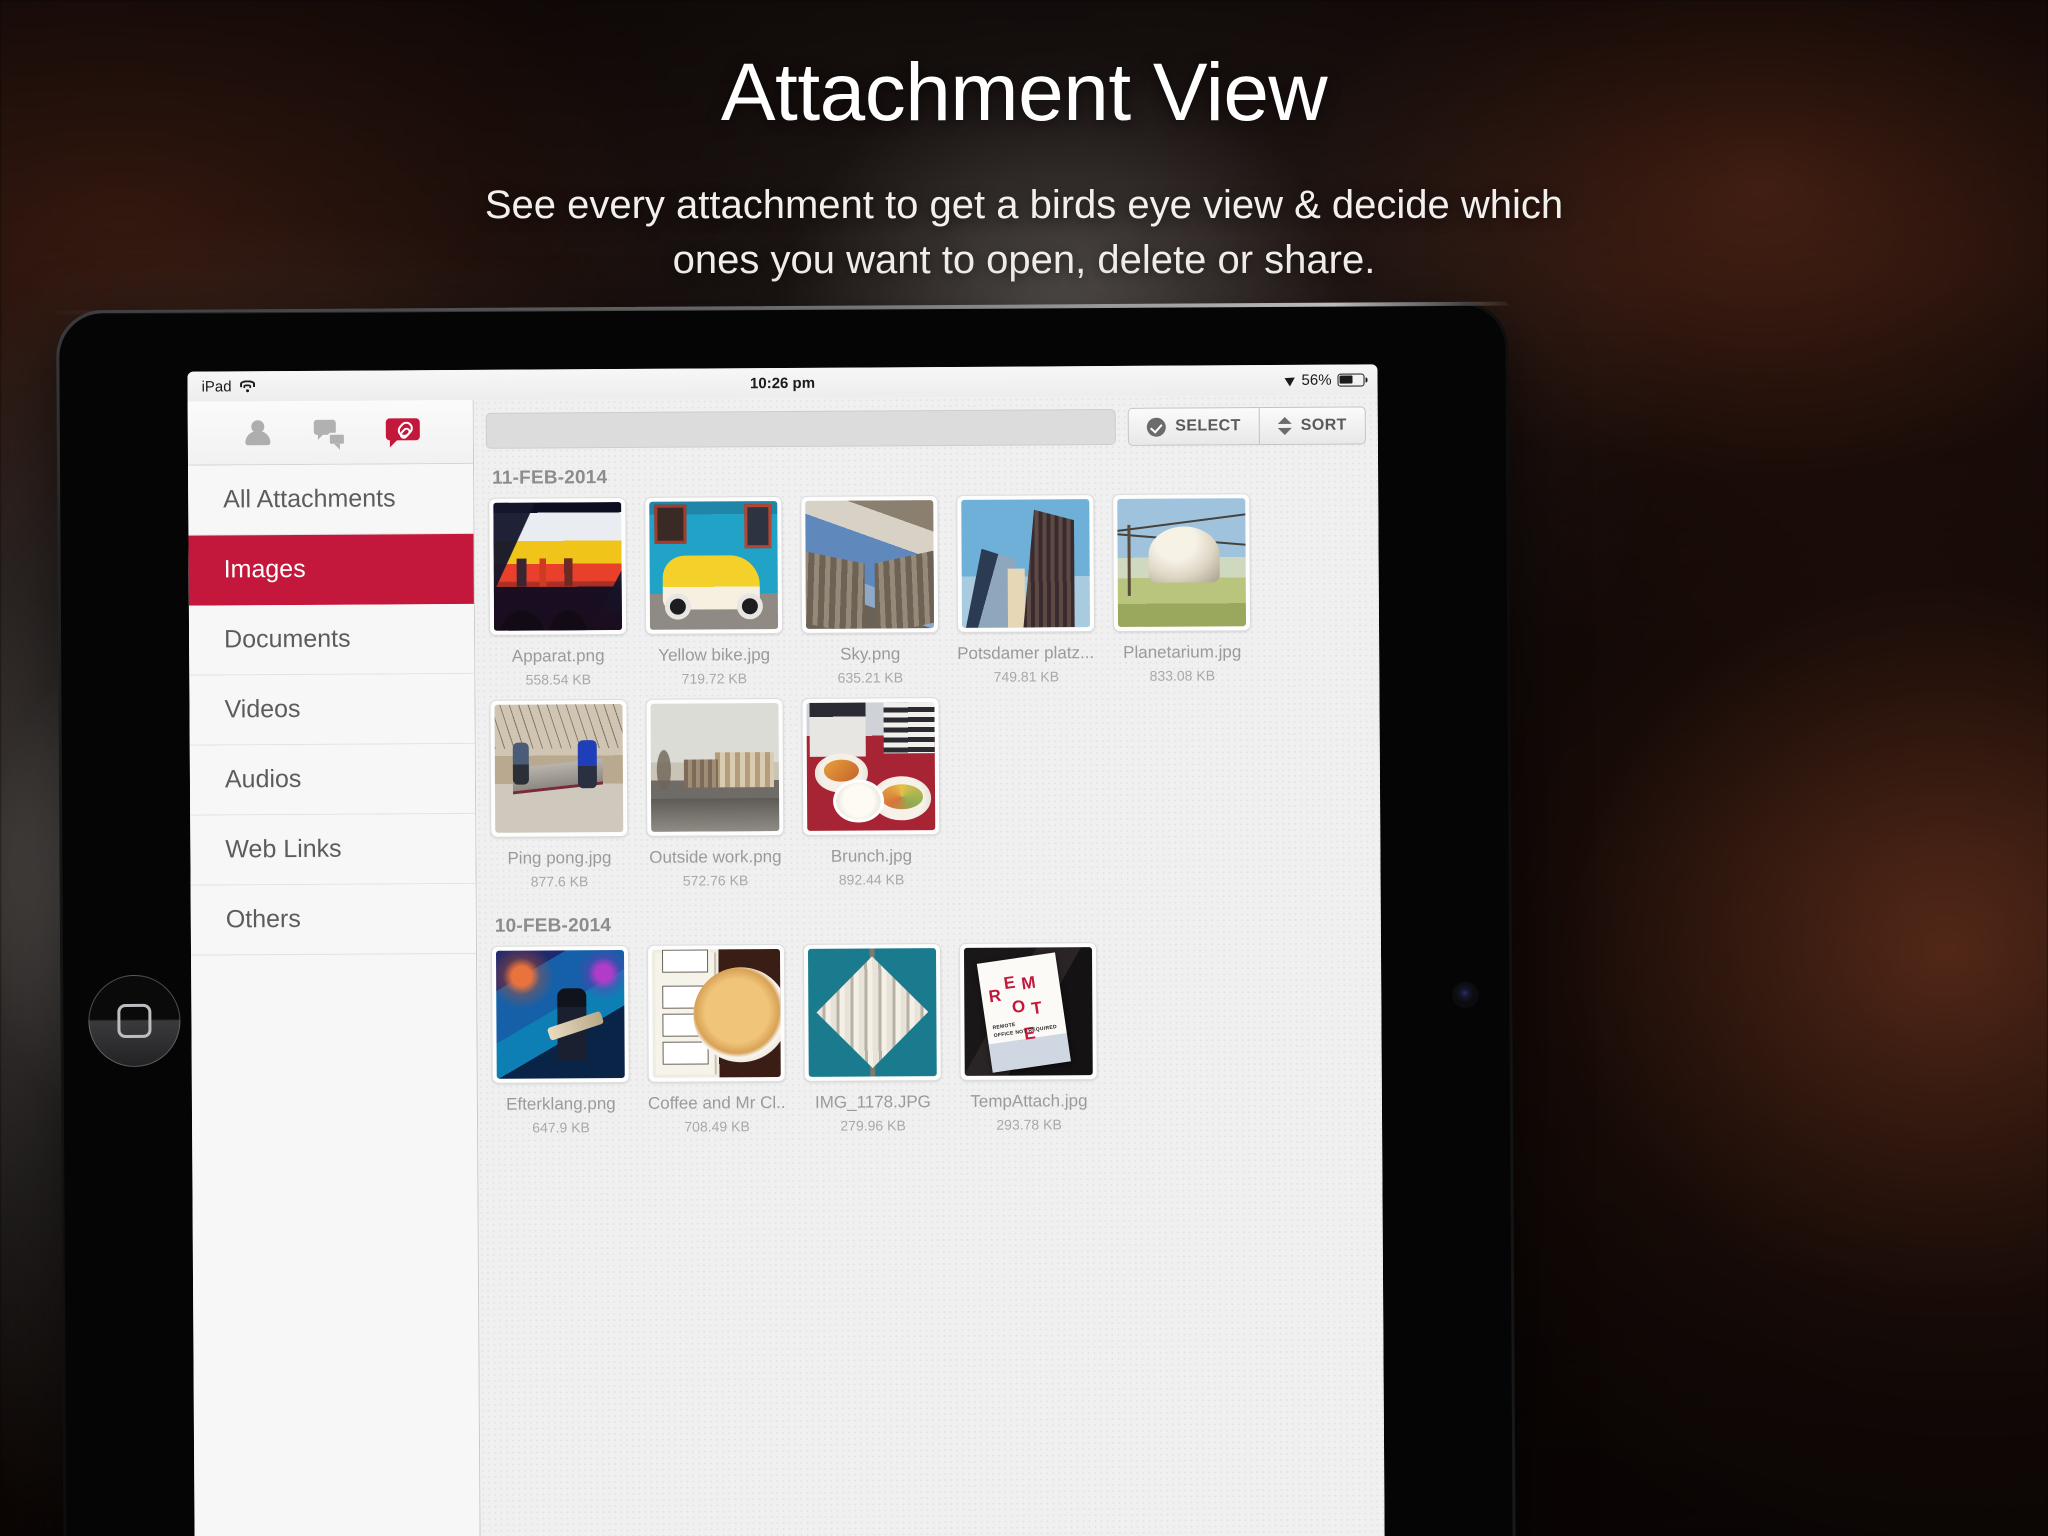  What do you see at coordinates (871, 856) in the screenshot?
I see `attachment-filename: Brunch.jpg` at bounding box center [871, 856].